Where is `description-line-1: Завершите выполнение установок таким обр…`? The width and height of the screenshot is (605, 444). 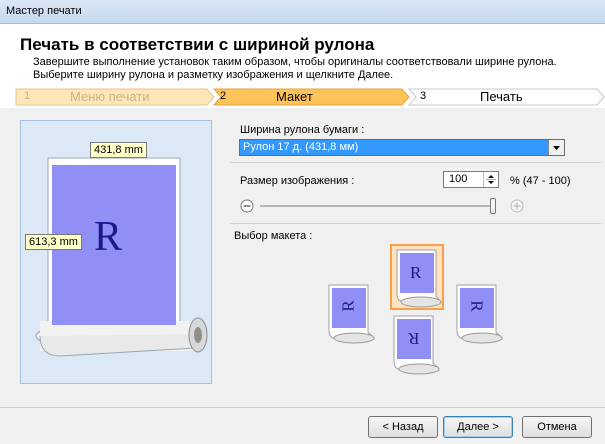 description-line-1: Завершите выполнение установок таким обр… is located at coordinates (295, 62).